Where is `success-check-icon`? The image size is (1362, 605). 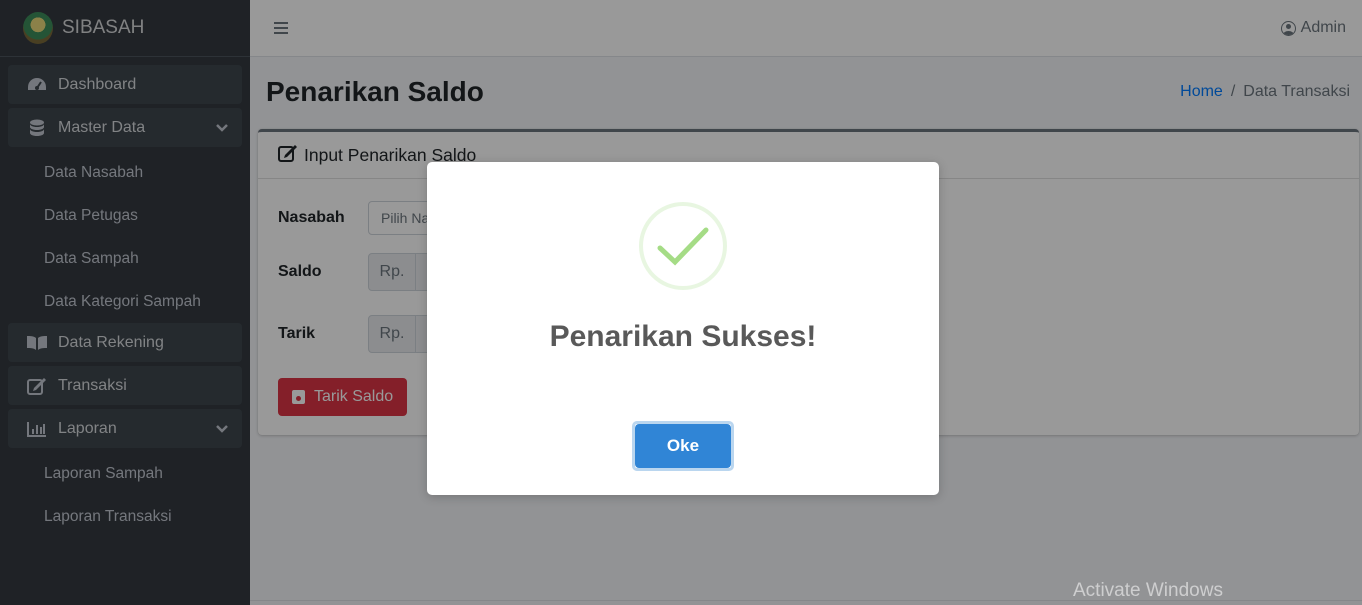 success-check-icon is located at coordinates (683, 246).